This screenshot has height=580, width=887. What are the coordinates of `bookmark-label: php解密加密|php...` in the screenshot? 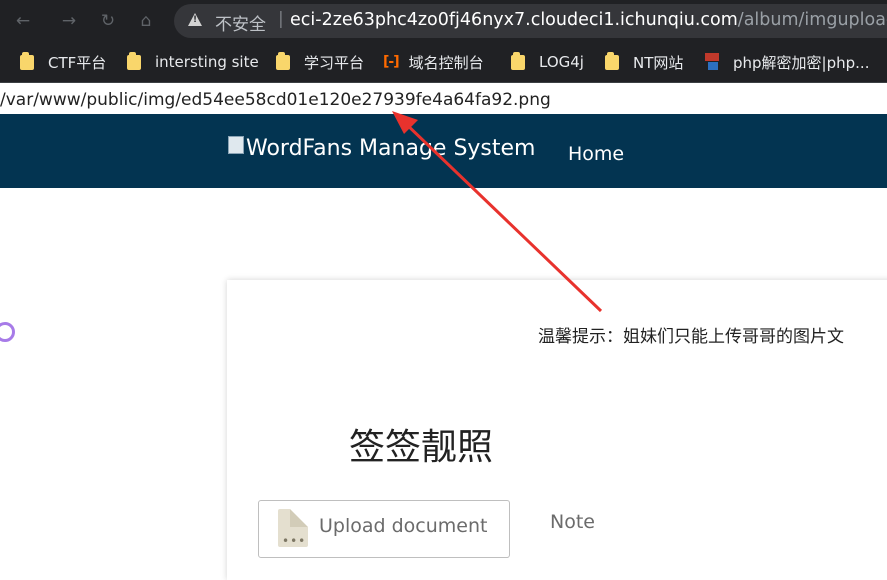 It's located at (801, 62).